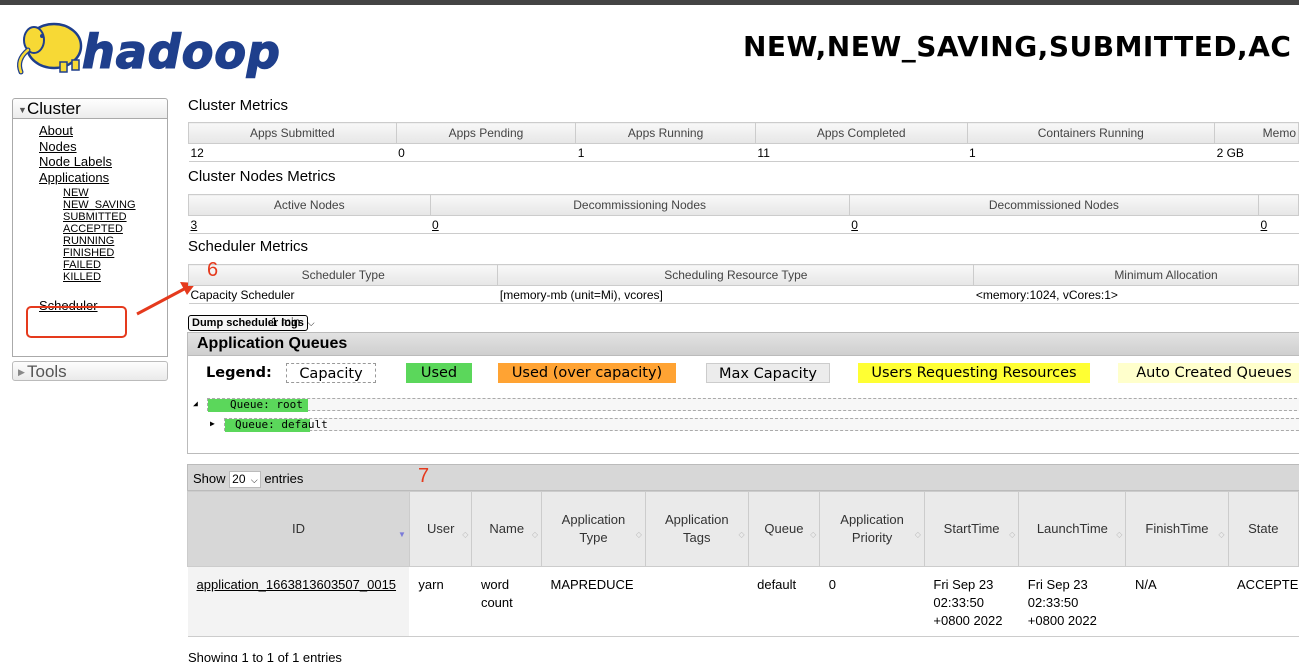 Image resolution: width=1299 pixels, height=662 pixels. What do you see at coordinates (343, 275) in the screenshot?
I see `header-scheduler-type: Scheduler Type` at bounding box center [343, 275].